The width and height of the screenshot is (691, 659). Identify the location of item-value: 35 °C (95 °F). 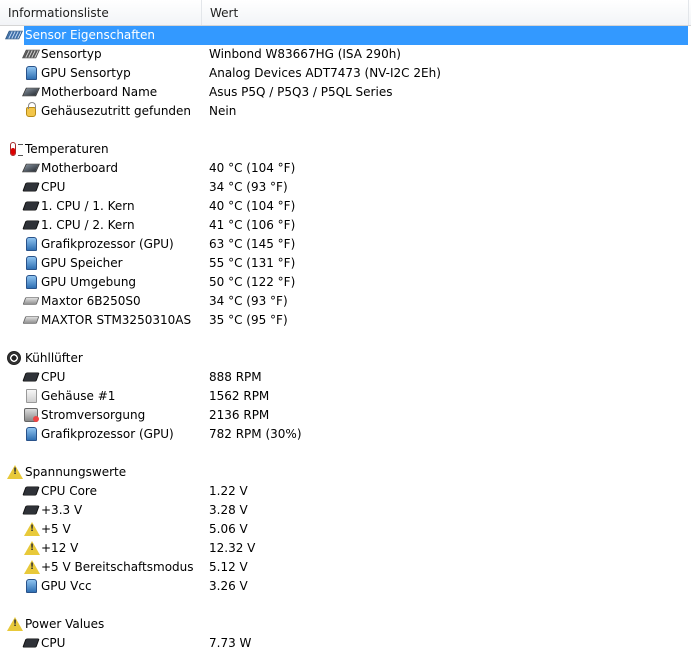
(248, 320).